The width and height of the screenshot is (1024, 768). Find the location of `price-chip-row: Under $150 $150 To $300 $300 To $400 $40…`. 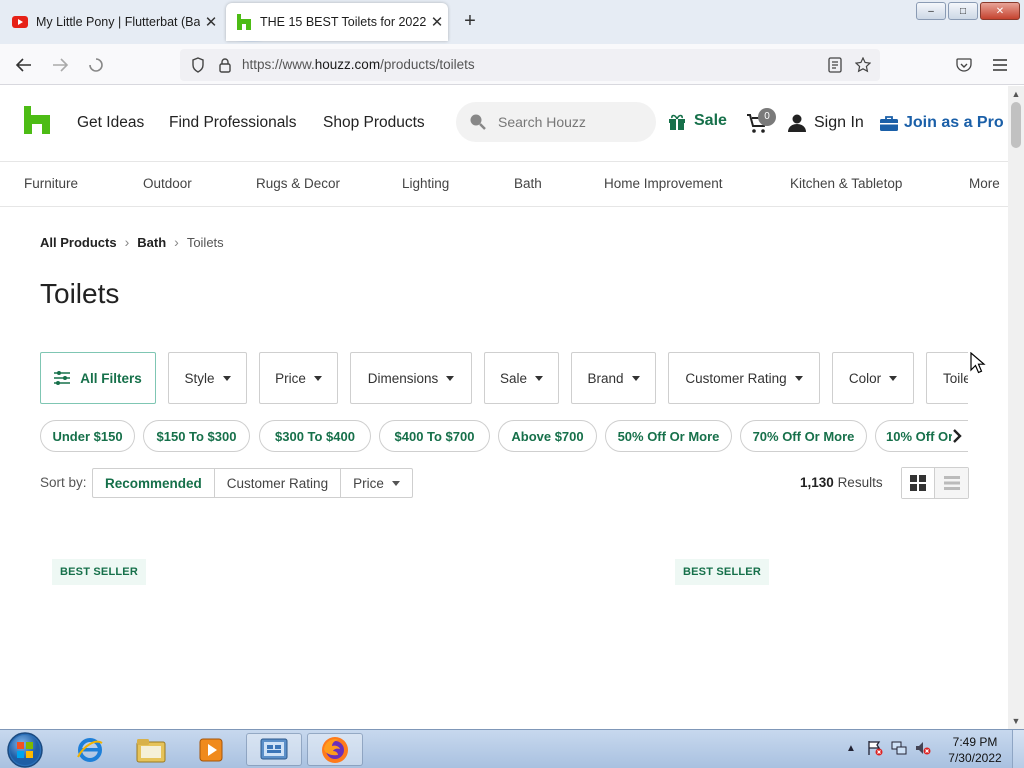

price-chip-row: Under $150 $150 To $300 $300 To $400 $40… is located at coordinates (504, 436).